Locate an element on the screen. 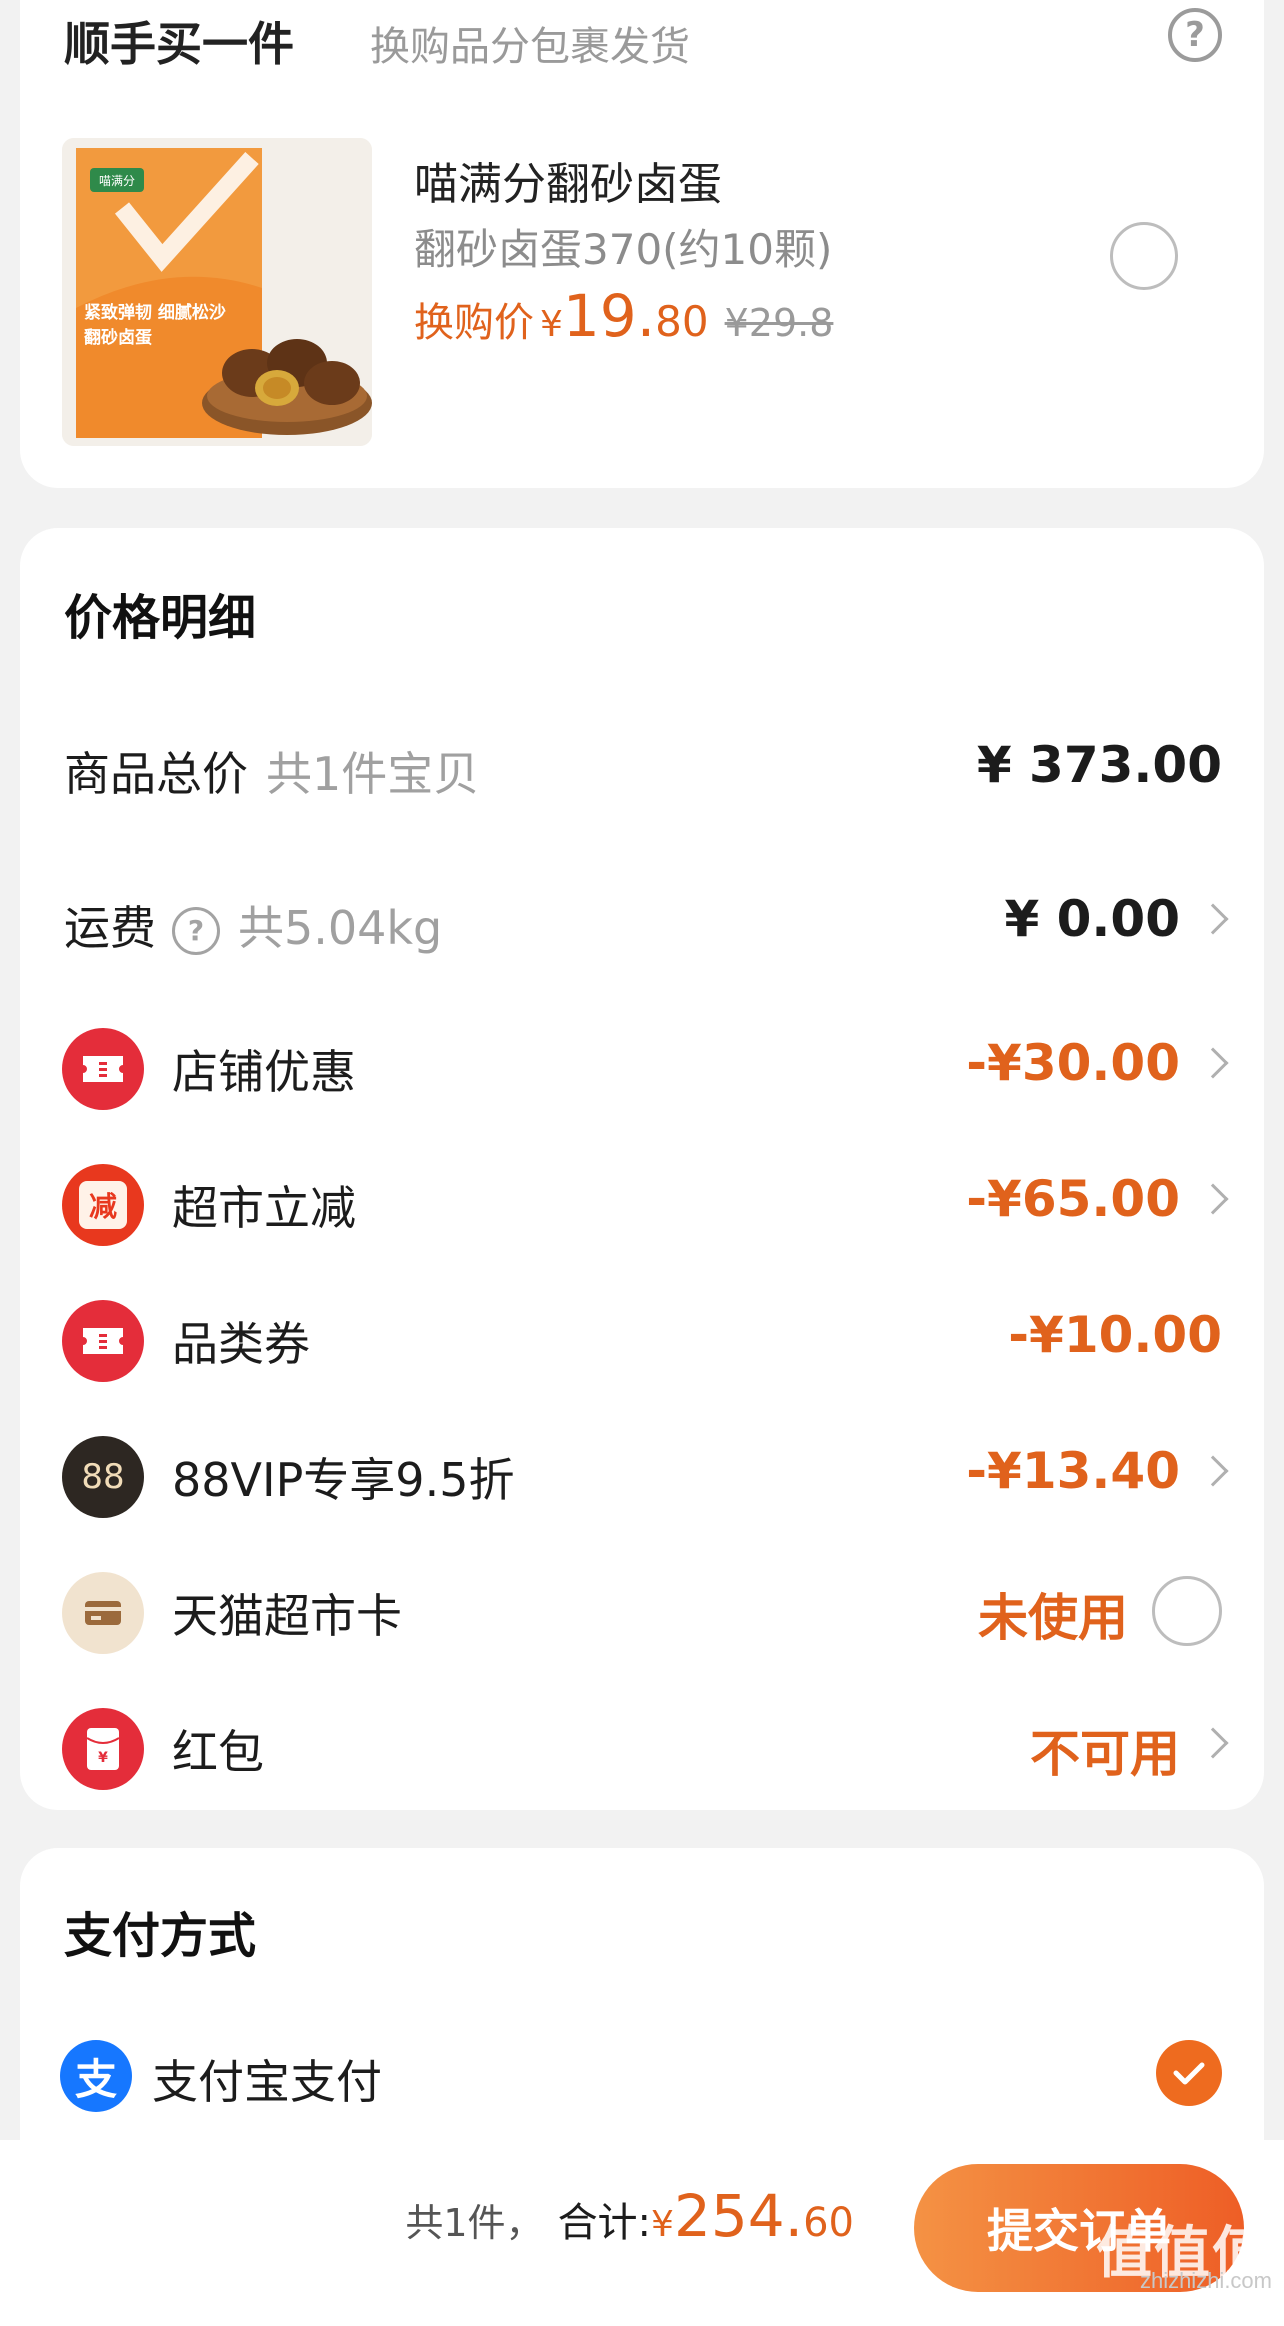 This screenshot has height=2326, width=1284. product-price-row: 换购价 ¥19.80 ¥29.8 is located at coordinates (623, 316).